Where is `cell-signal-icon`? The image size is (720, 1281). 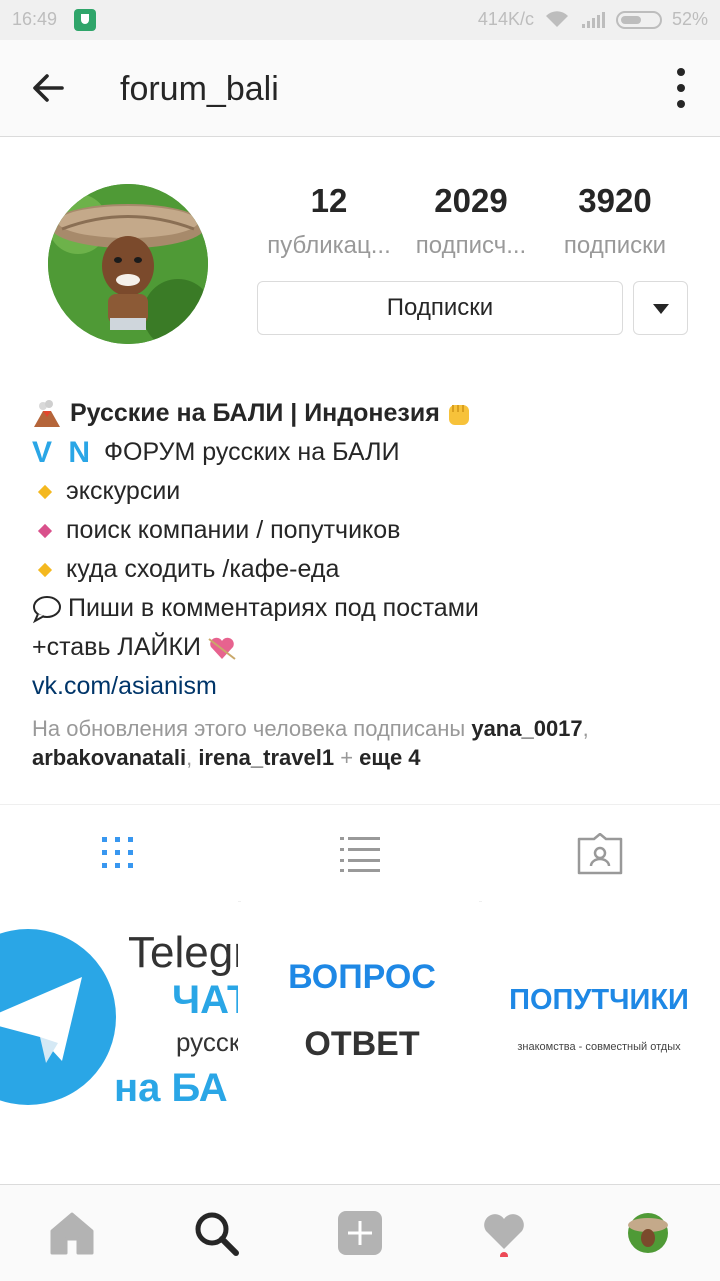
cell-signal-icon is located at coordinates (593, 19).